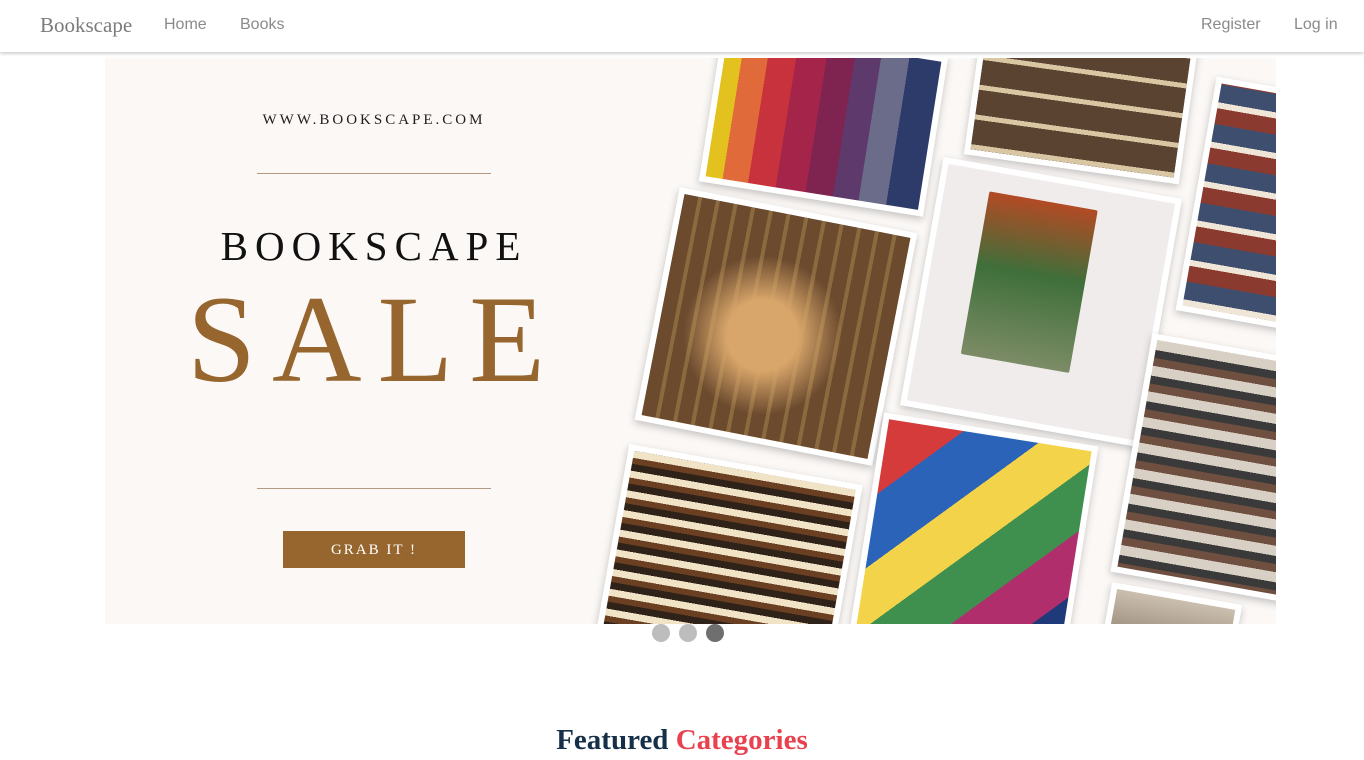 This screenshot has height=760, width=1364. What do you see at coordinates (262, 25) in the screenshot?
I see `nav-books-link: Books` at bounding box center [262, 25].